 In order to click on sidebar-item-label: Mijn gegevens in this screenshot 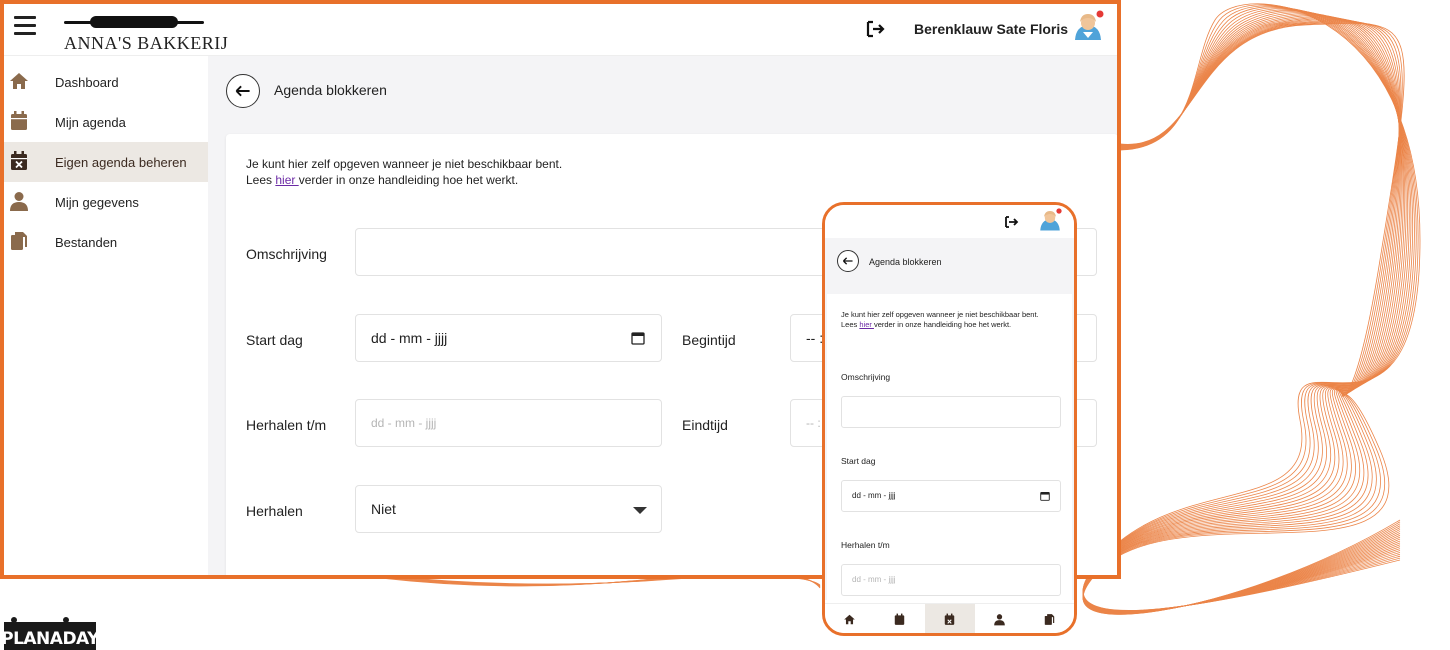, I will do `click(97, 202)`.